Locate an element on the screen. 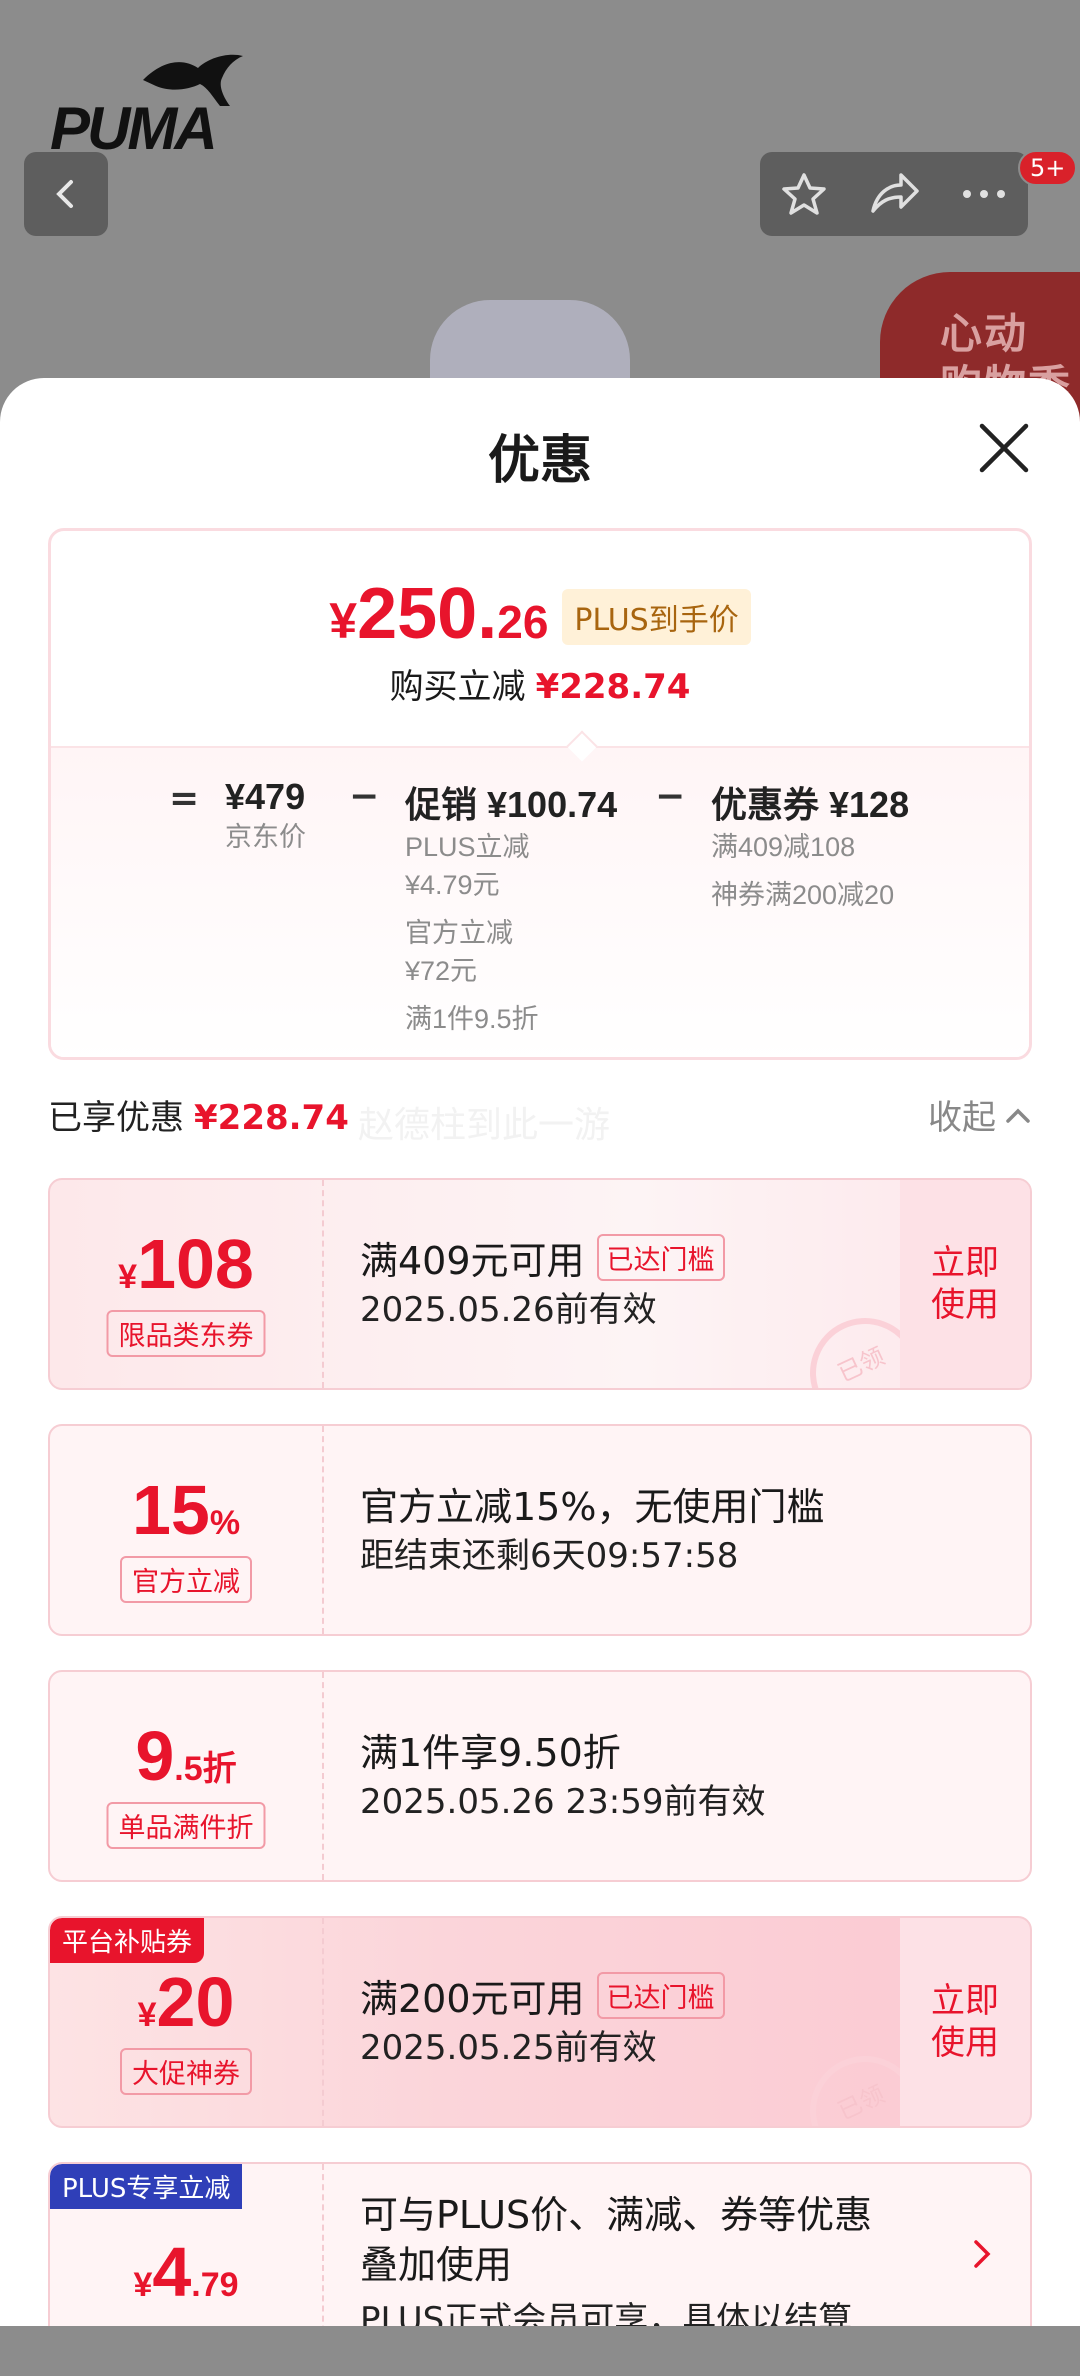 The image size is (1080, 2376). coupon-suffix: .5折 is located at coordinates (205, 1769).